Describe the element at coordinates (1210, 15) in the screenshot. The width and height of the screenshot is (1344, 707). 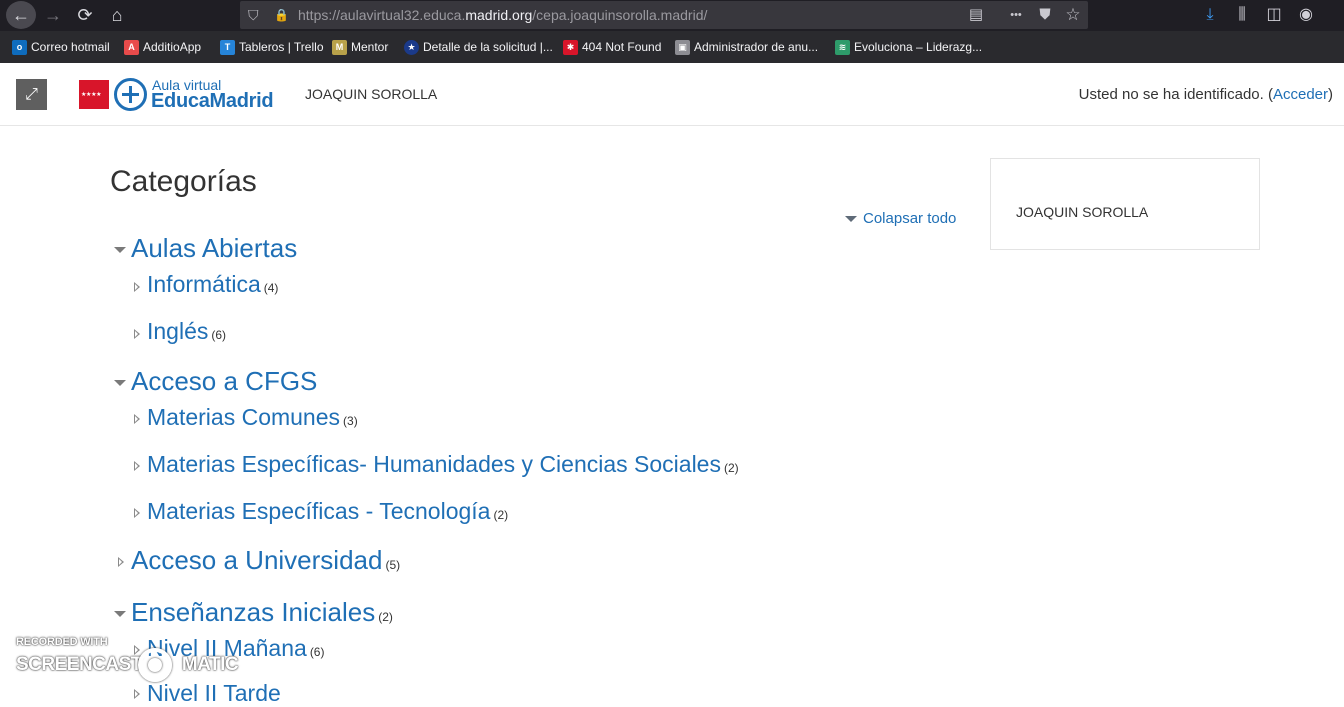
I see `download-icon: ⤓` at that location.